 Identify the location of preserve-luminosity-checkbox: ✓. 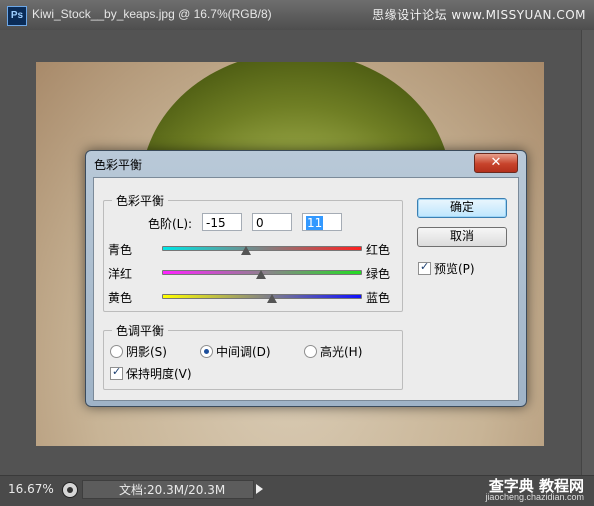
(116, 372).